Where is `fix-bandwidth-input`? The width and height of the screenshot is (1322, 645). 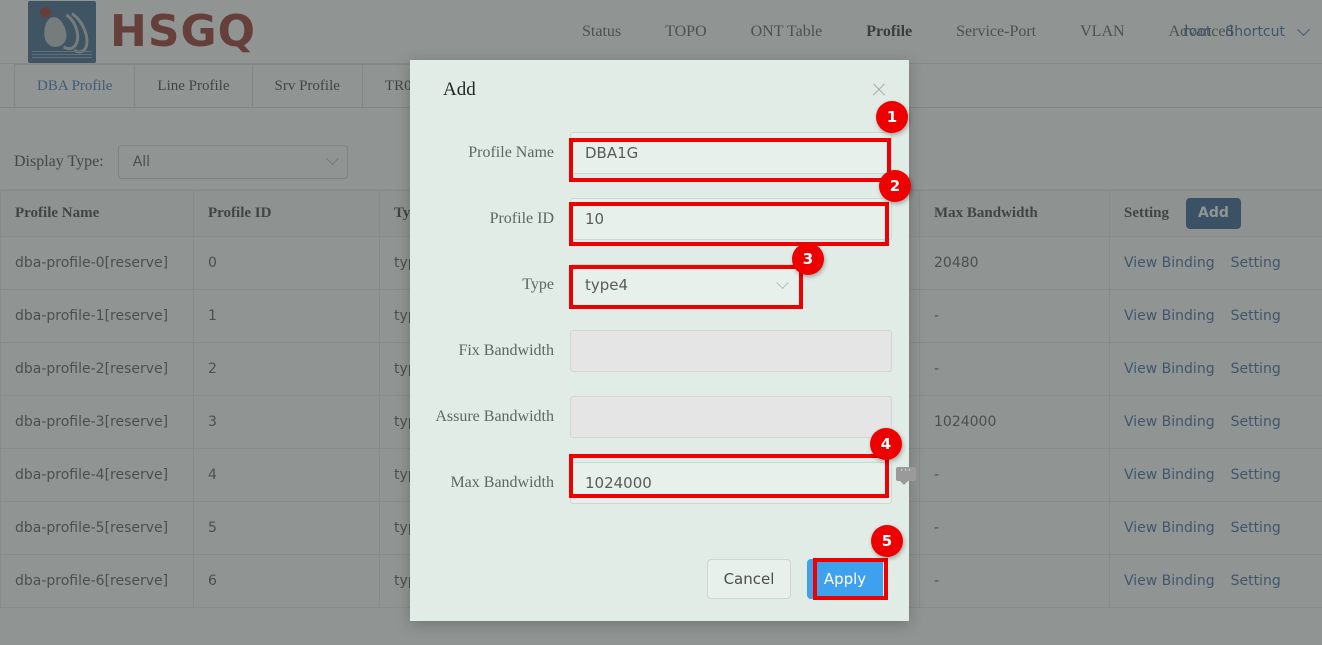
fix-bandwidth-input is located at coordinates (731, 351).